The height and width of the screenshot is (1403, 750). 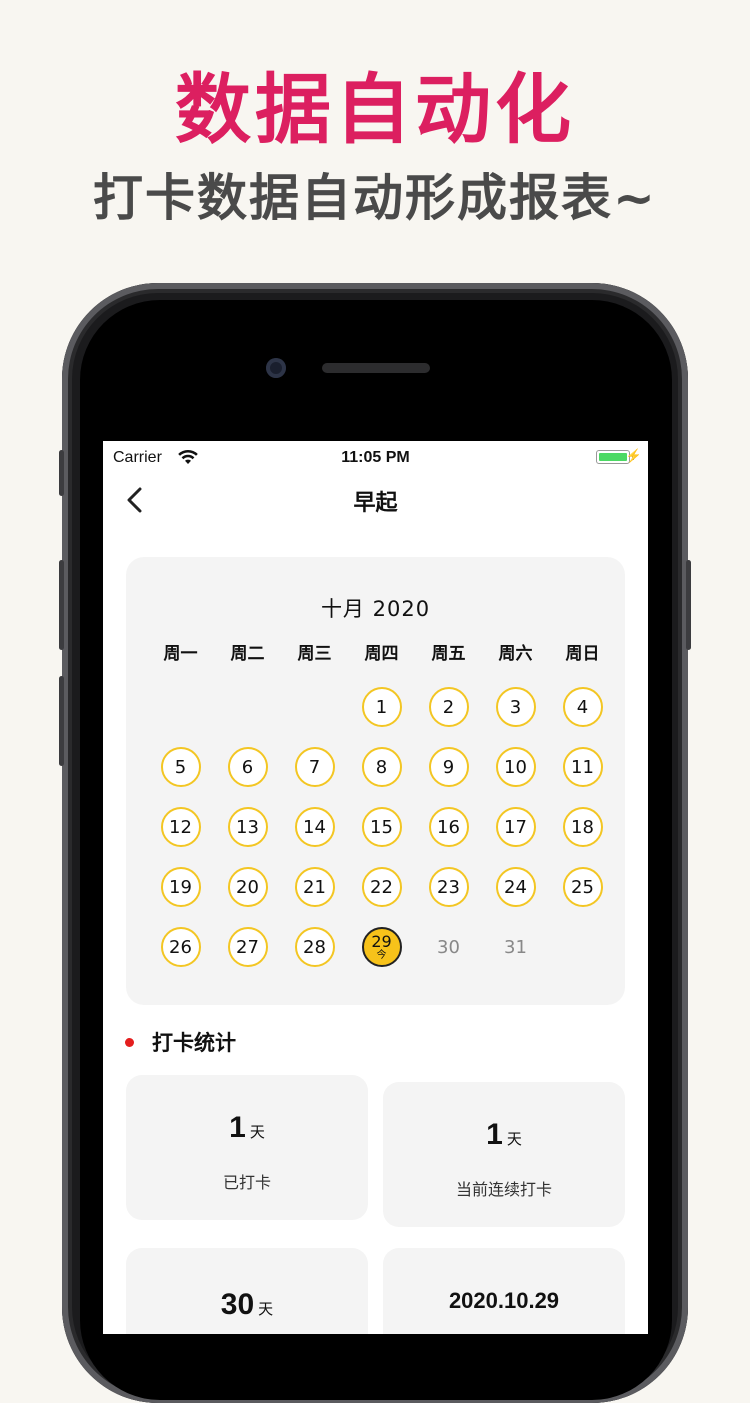 I want to click on calendar-day-checked: 28, so click(x=314, y=947).